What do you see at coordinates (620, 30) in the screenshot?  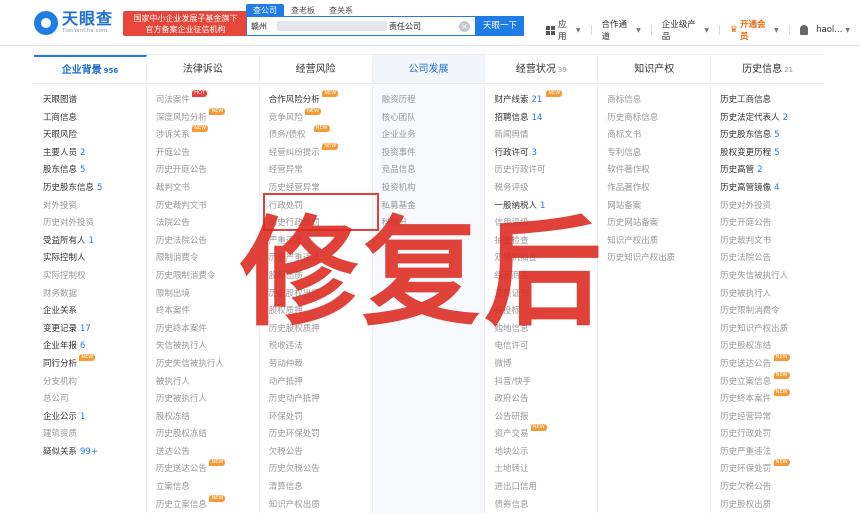 I see `nav-partner: 合作通道 ▼` at bounding box center [620, 30].